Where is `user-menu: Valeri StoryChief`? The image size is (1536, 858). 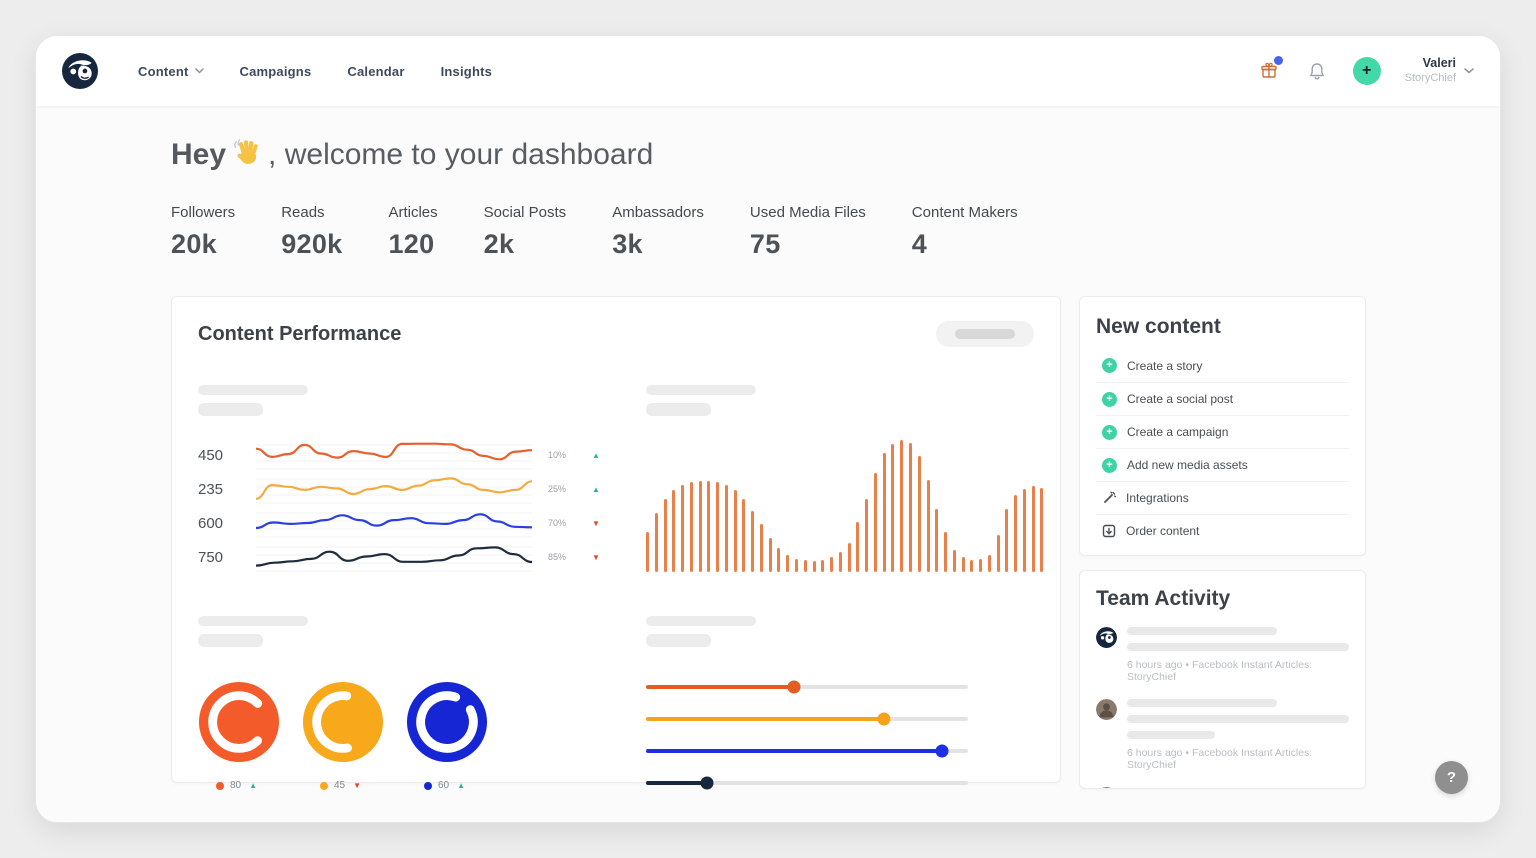
user-menu: Valeri StoryChief is located at coordinates (1439, 70).